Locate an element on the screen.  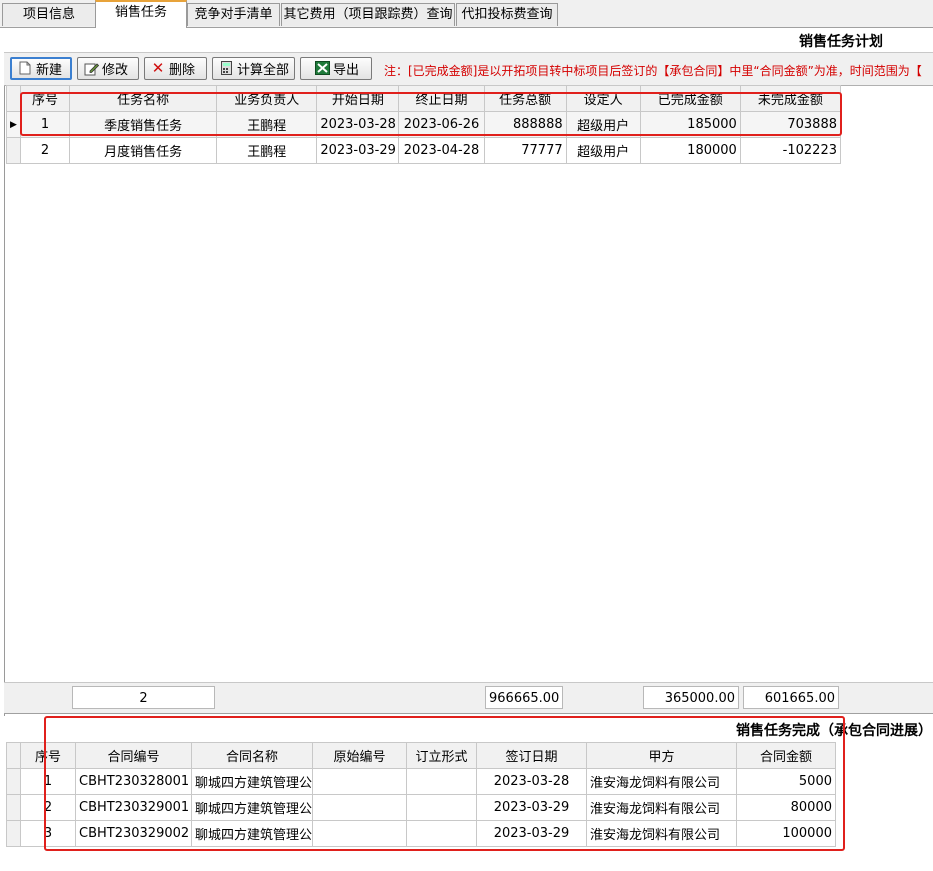
cell-contract-amount: 100000 is located at coordinates (786, 833).